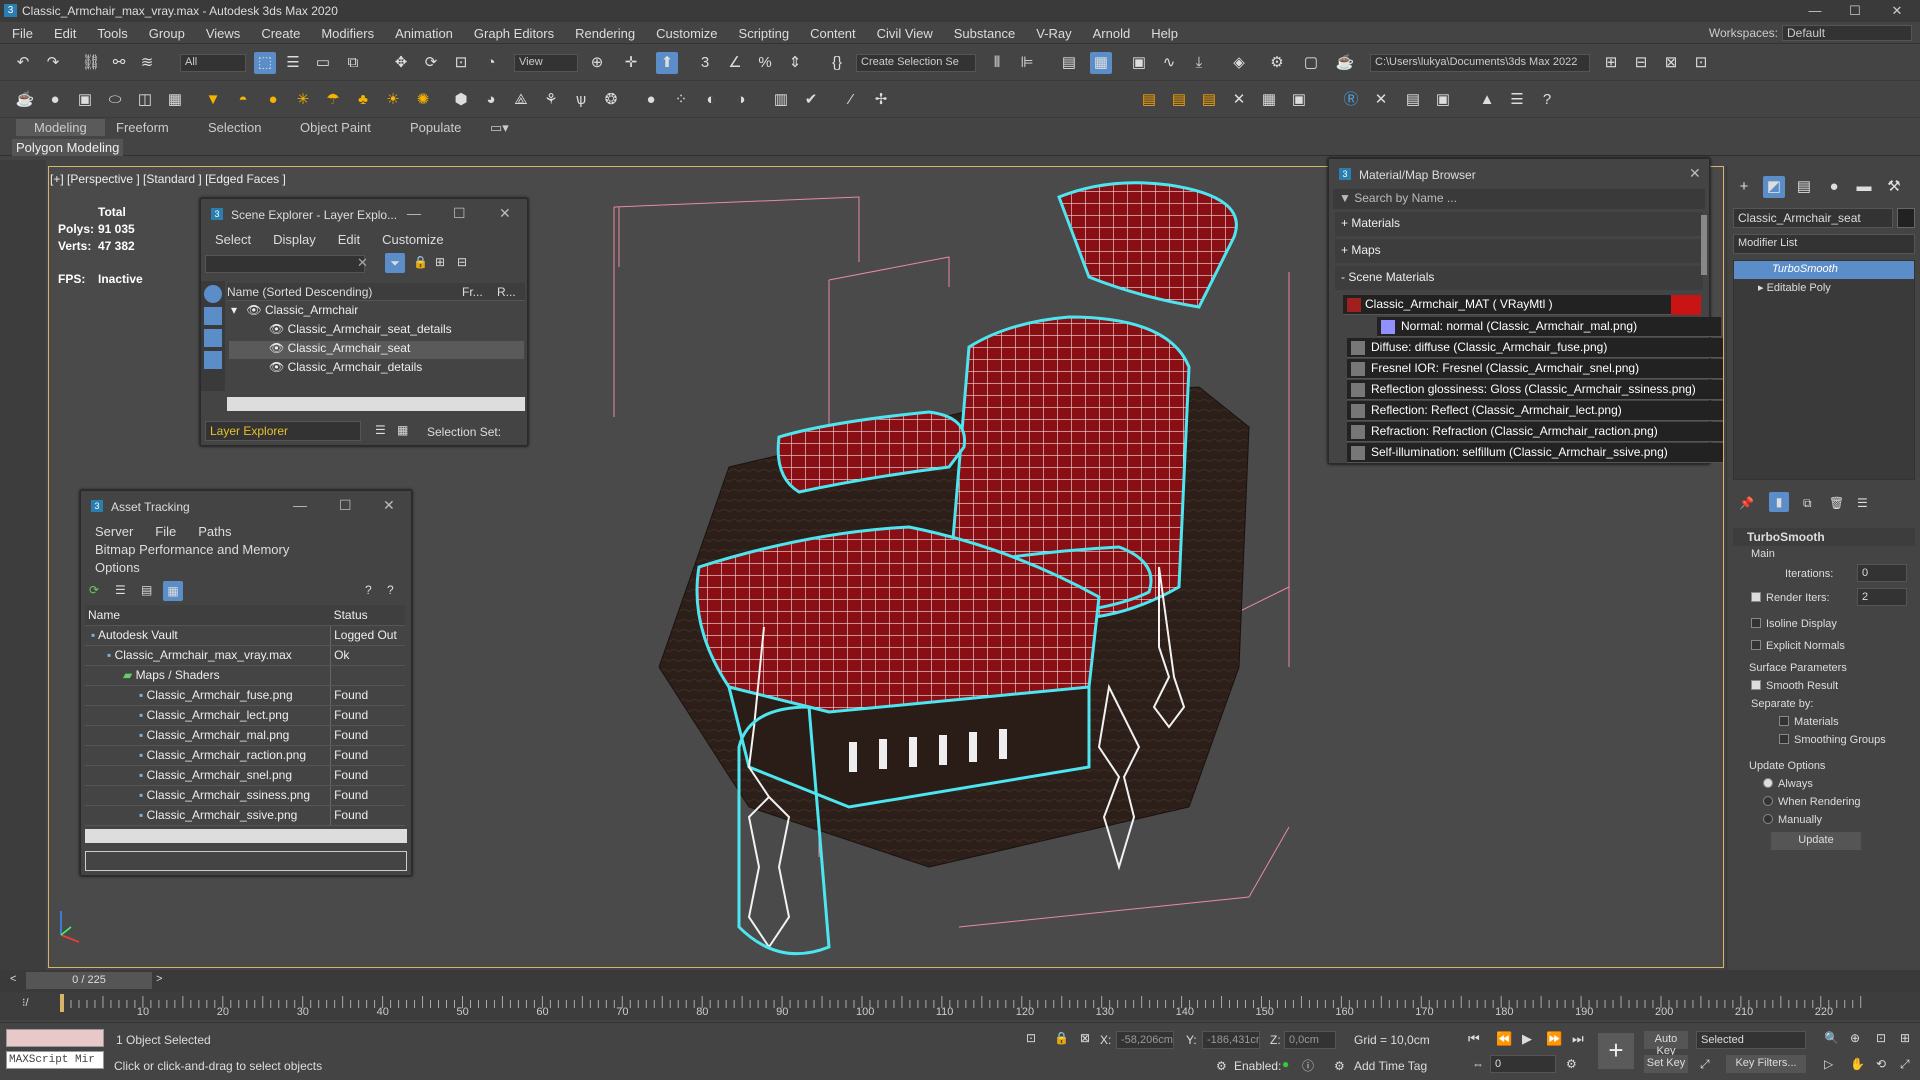 This screenshot has width=1920, height=1080. I want to click on at-menu-file: File, so click(162, 530).